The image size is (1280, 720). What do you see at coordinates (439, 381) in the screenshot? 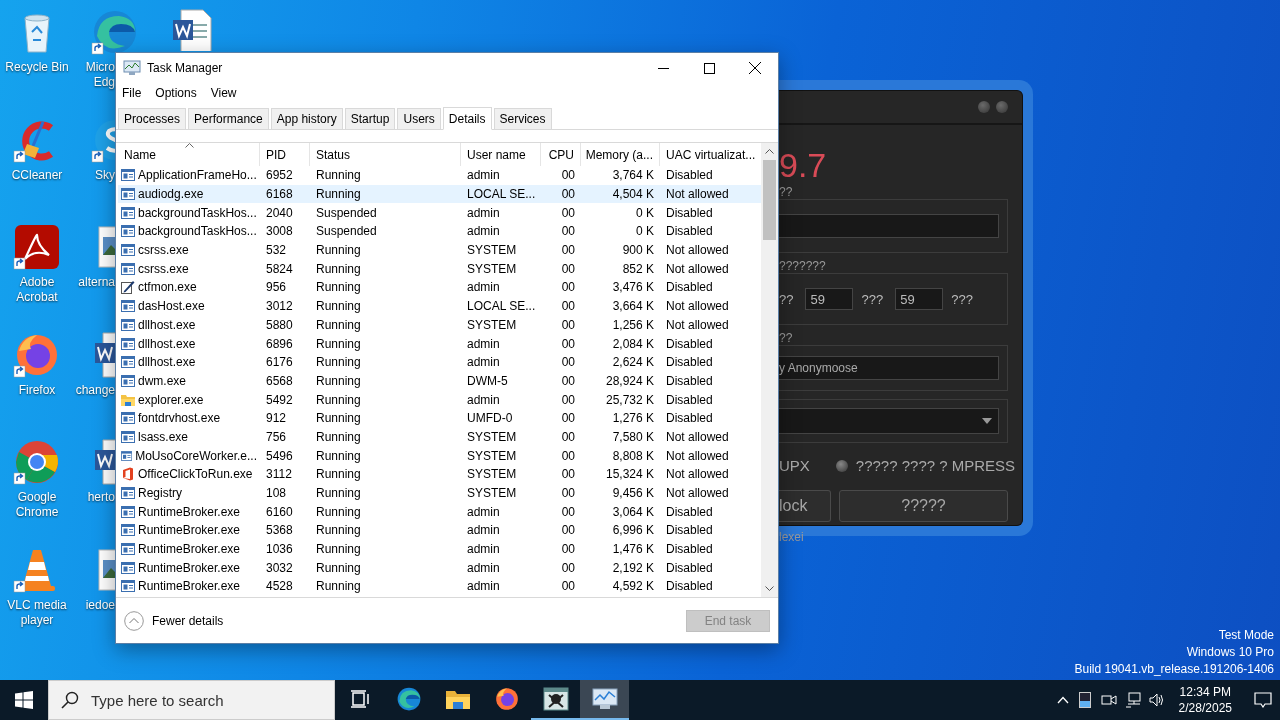
I see `process-row: dwm.exe 6568 Running DWM-5 00 28,924 K Disabled` at bounding box center [439, 381].